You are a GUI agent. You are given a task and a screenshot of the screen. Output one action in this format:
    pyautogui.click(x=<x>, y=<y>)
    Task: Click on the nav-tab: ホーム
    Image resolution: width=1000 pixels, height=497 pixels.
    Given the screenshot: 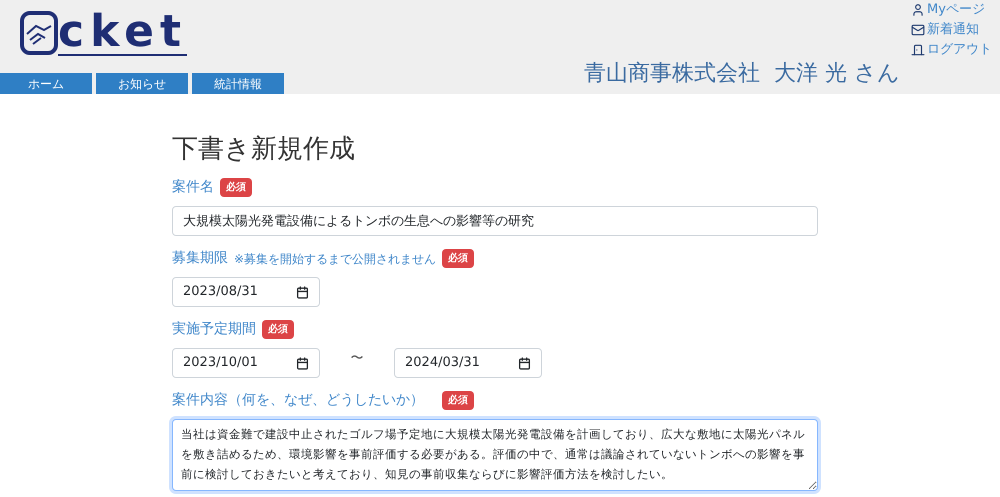 What is the action you would take?
    pyautogui.click(x=46, y=83)
    